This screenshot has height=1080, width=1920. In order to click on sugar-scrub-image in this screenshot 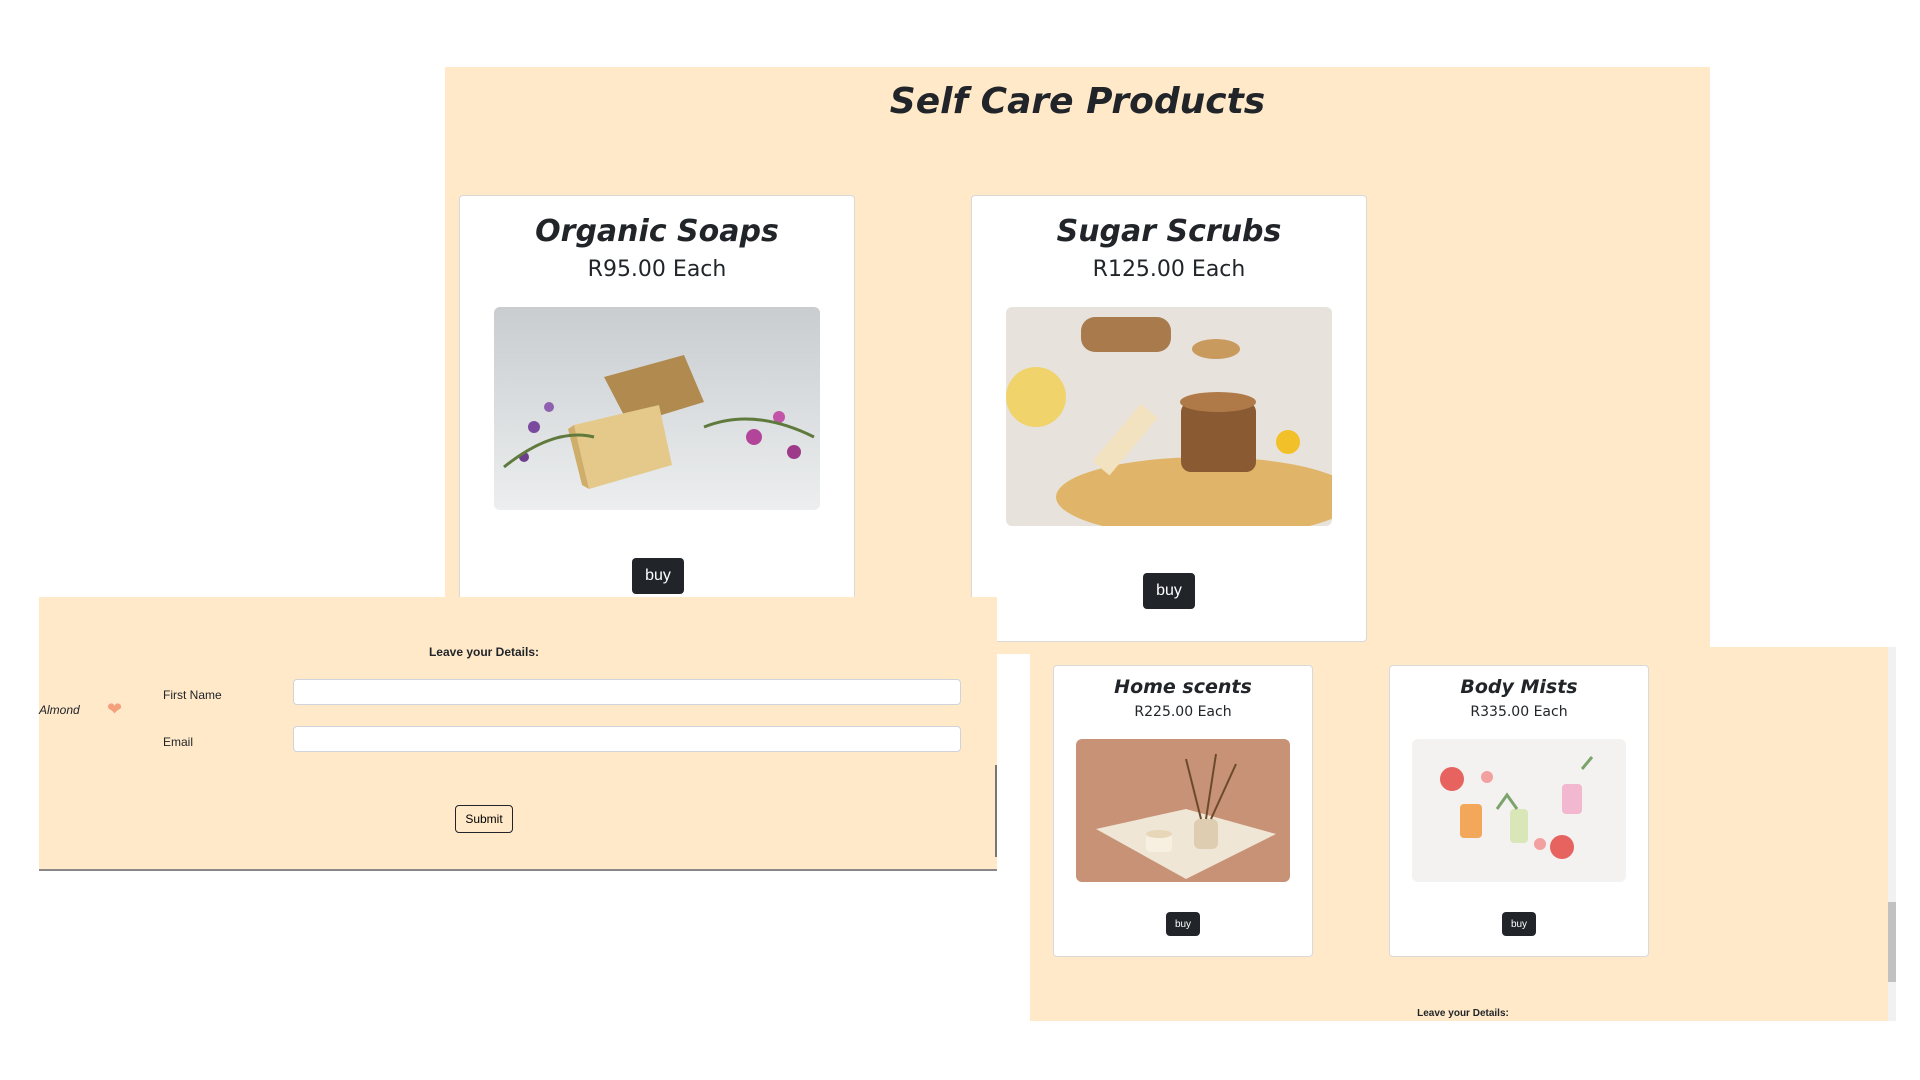, I will do `click(1169, 416)`.